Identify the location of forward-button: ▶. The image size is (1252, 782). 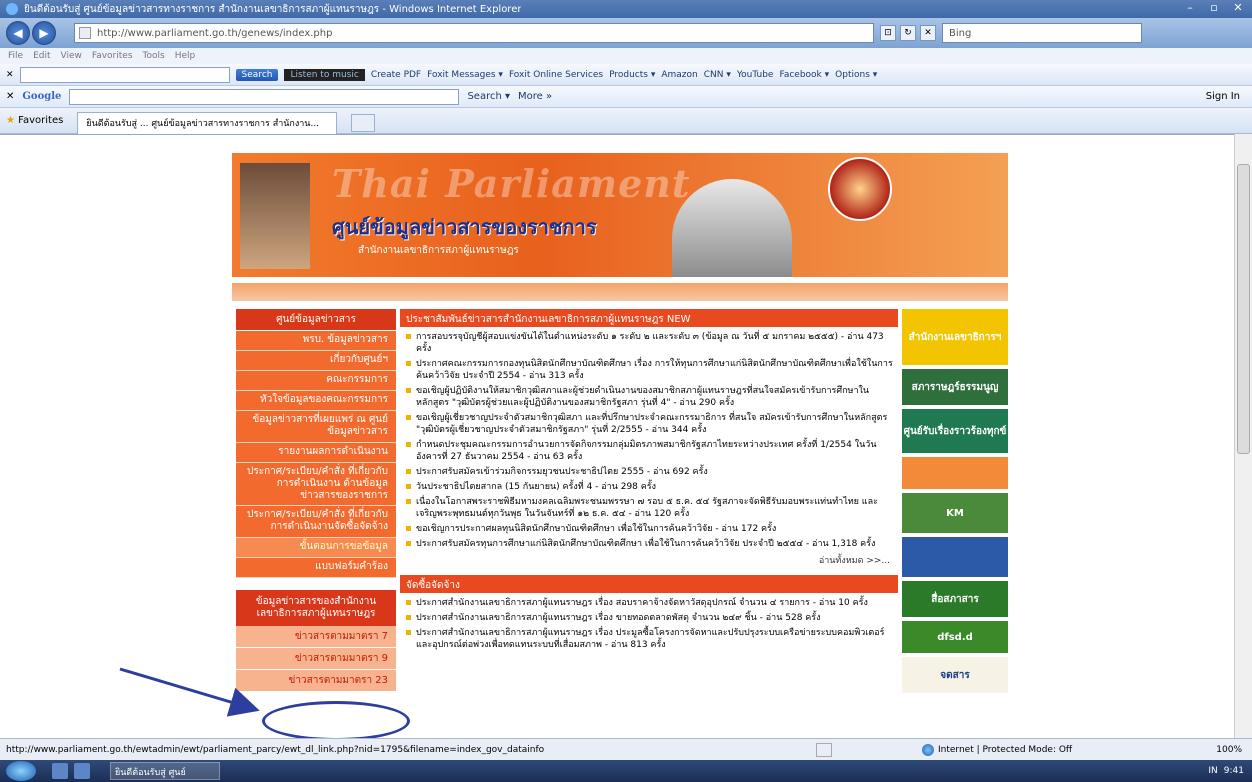
(44, 33).